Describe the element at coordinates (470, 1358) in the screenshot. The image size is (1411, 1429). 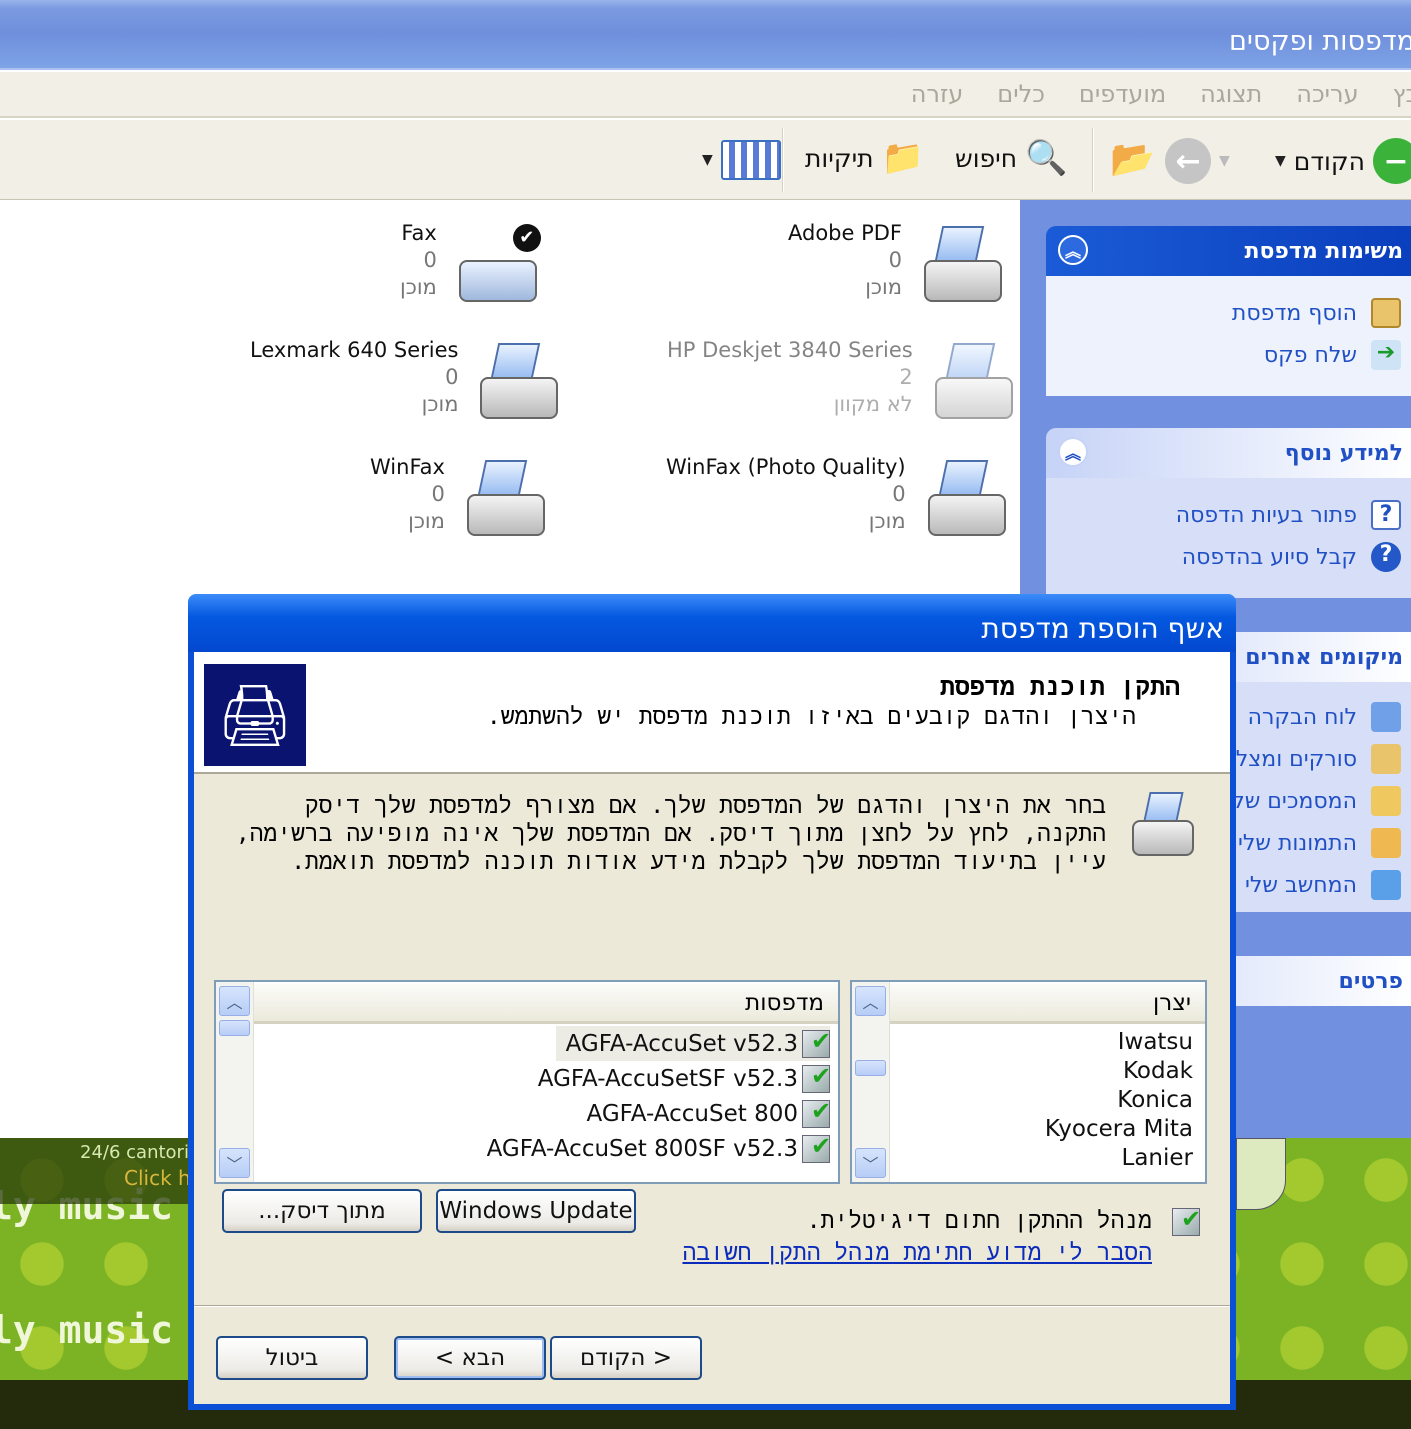
I see `next-button: < הבא` at that location.